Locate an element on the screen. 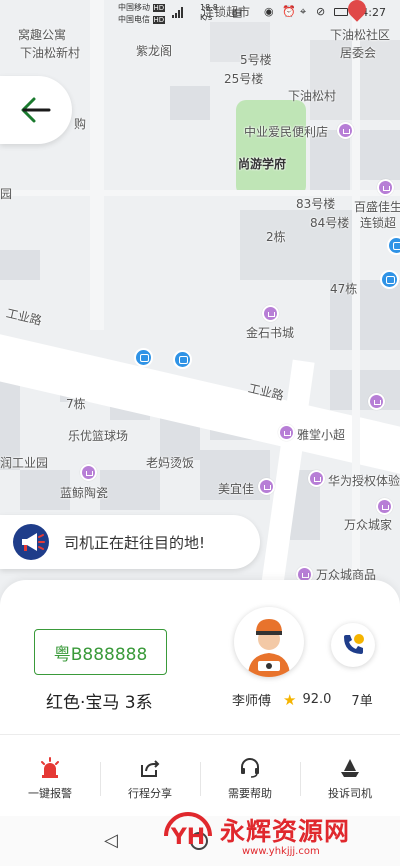  complaint-button: 投诉司机 is located at coordinates (350, 779).